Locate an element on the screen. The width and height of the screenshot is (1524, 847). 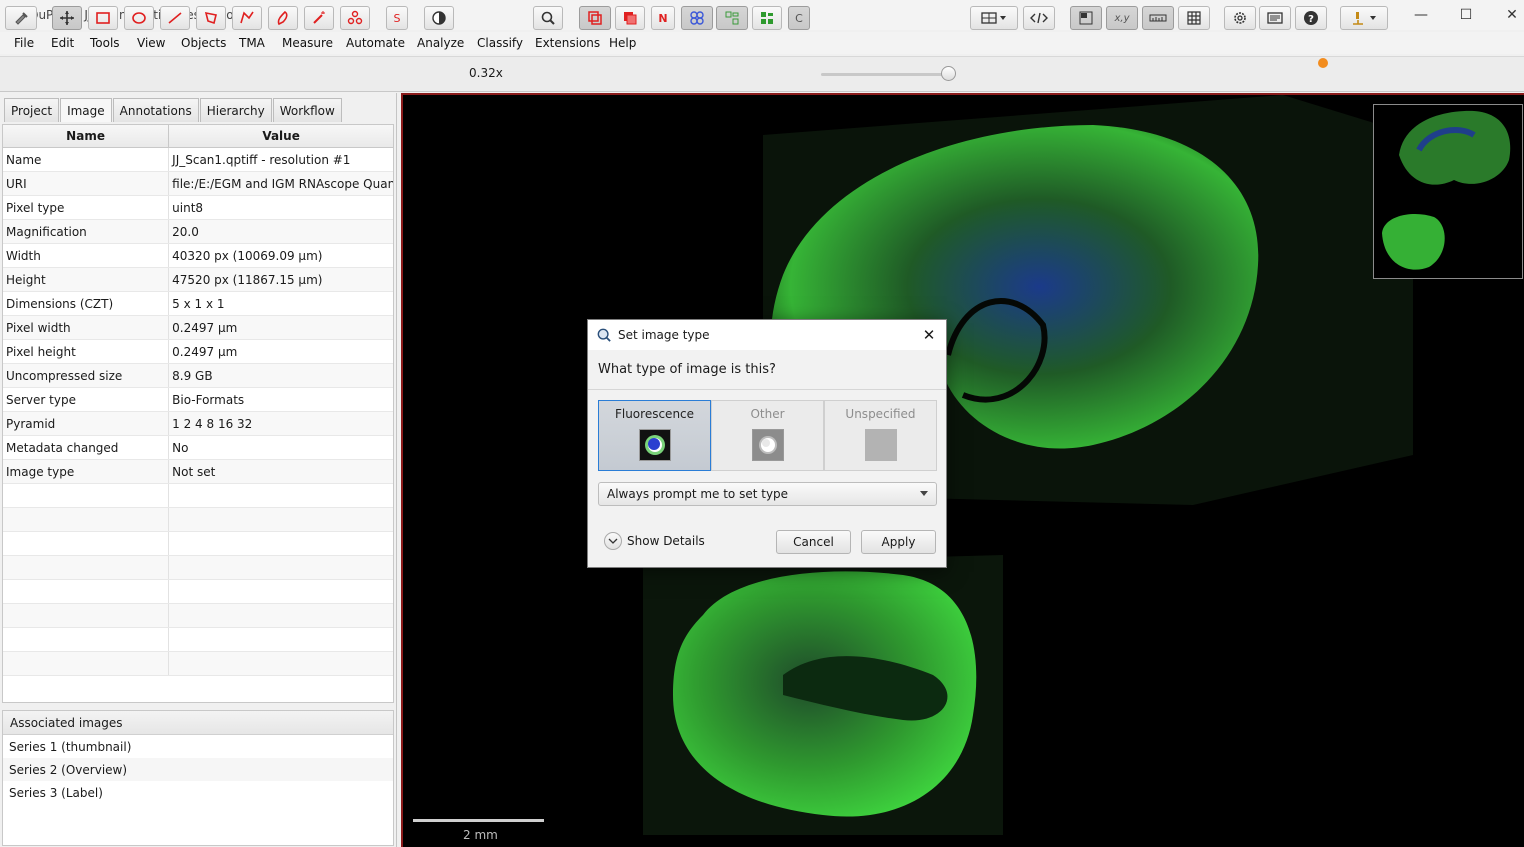
menu-measure: Measure is located at coordinates (307, 43).